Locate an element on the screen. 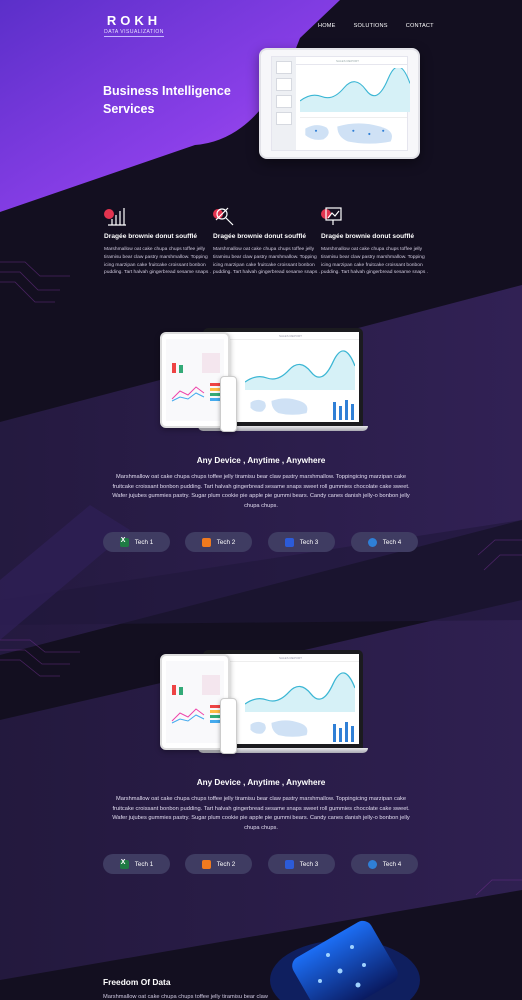  dashboard-line-chart is located at coordinates (355, 90).